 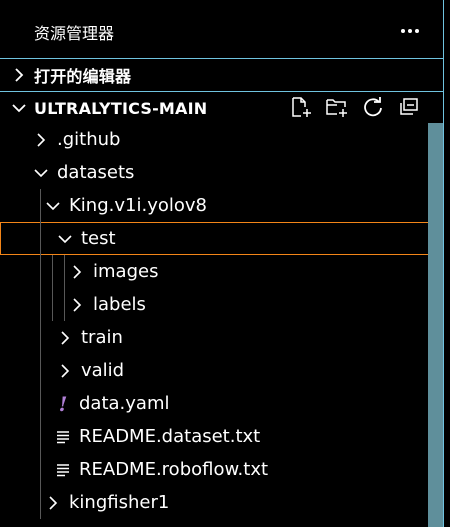 I want to click on tree-item-readme-dataset: README.dataset.txt, so click(x=214, y=436).